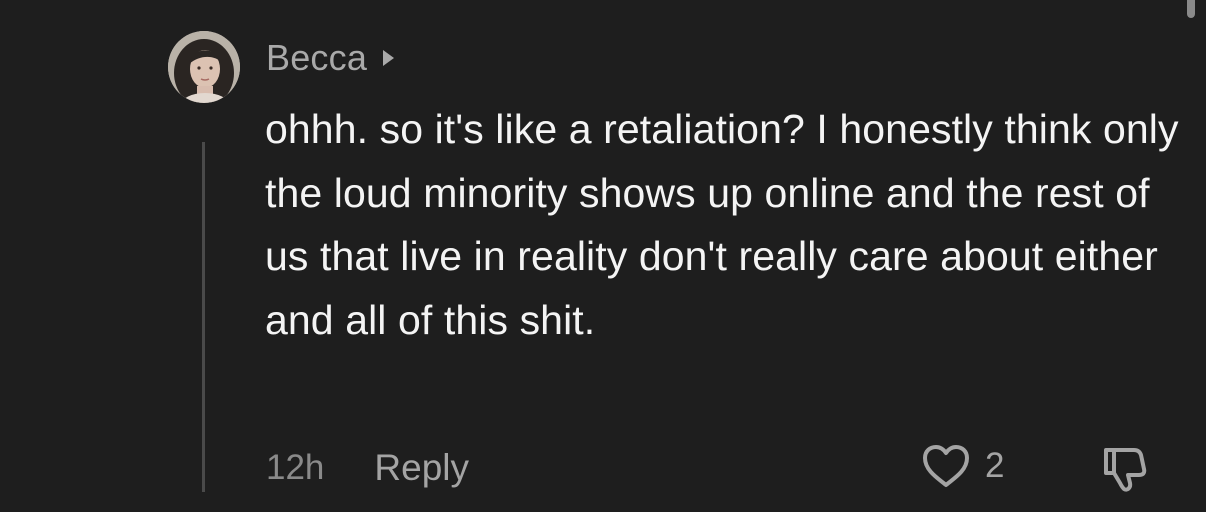 The height and width of the screenshot is (512, 1206). I want to click on avatar, so click(204, 67).